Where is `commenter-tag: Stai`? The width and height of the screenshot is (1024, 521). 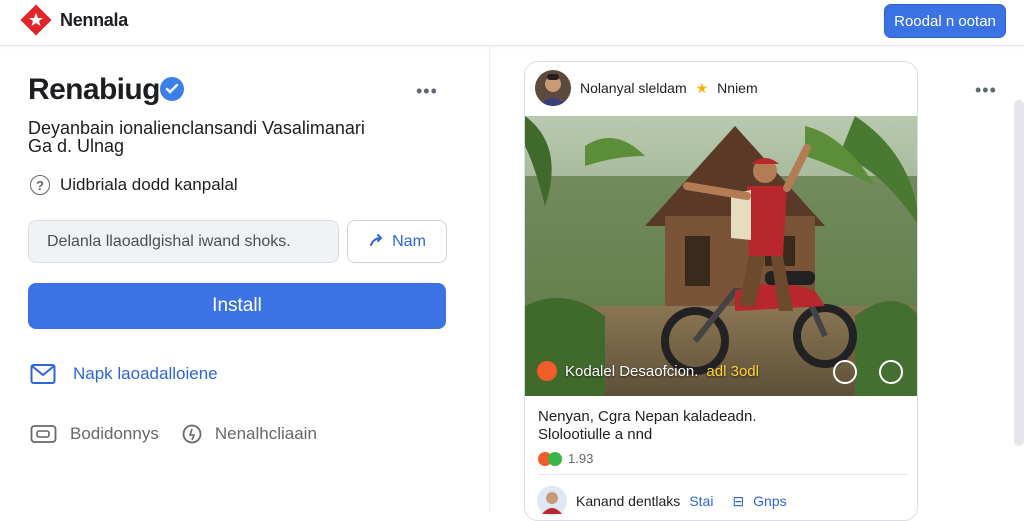
commenter-tag: Stai is located at coordinates (701, 501).